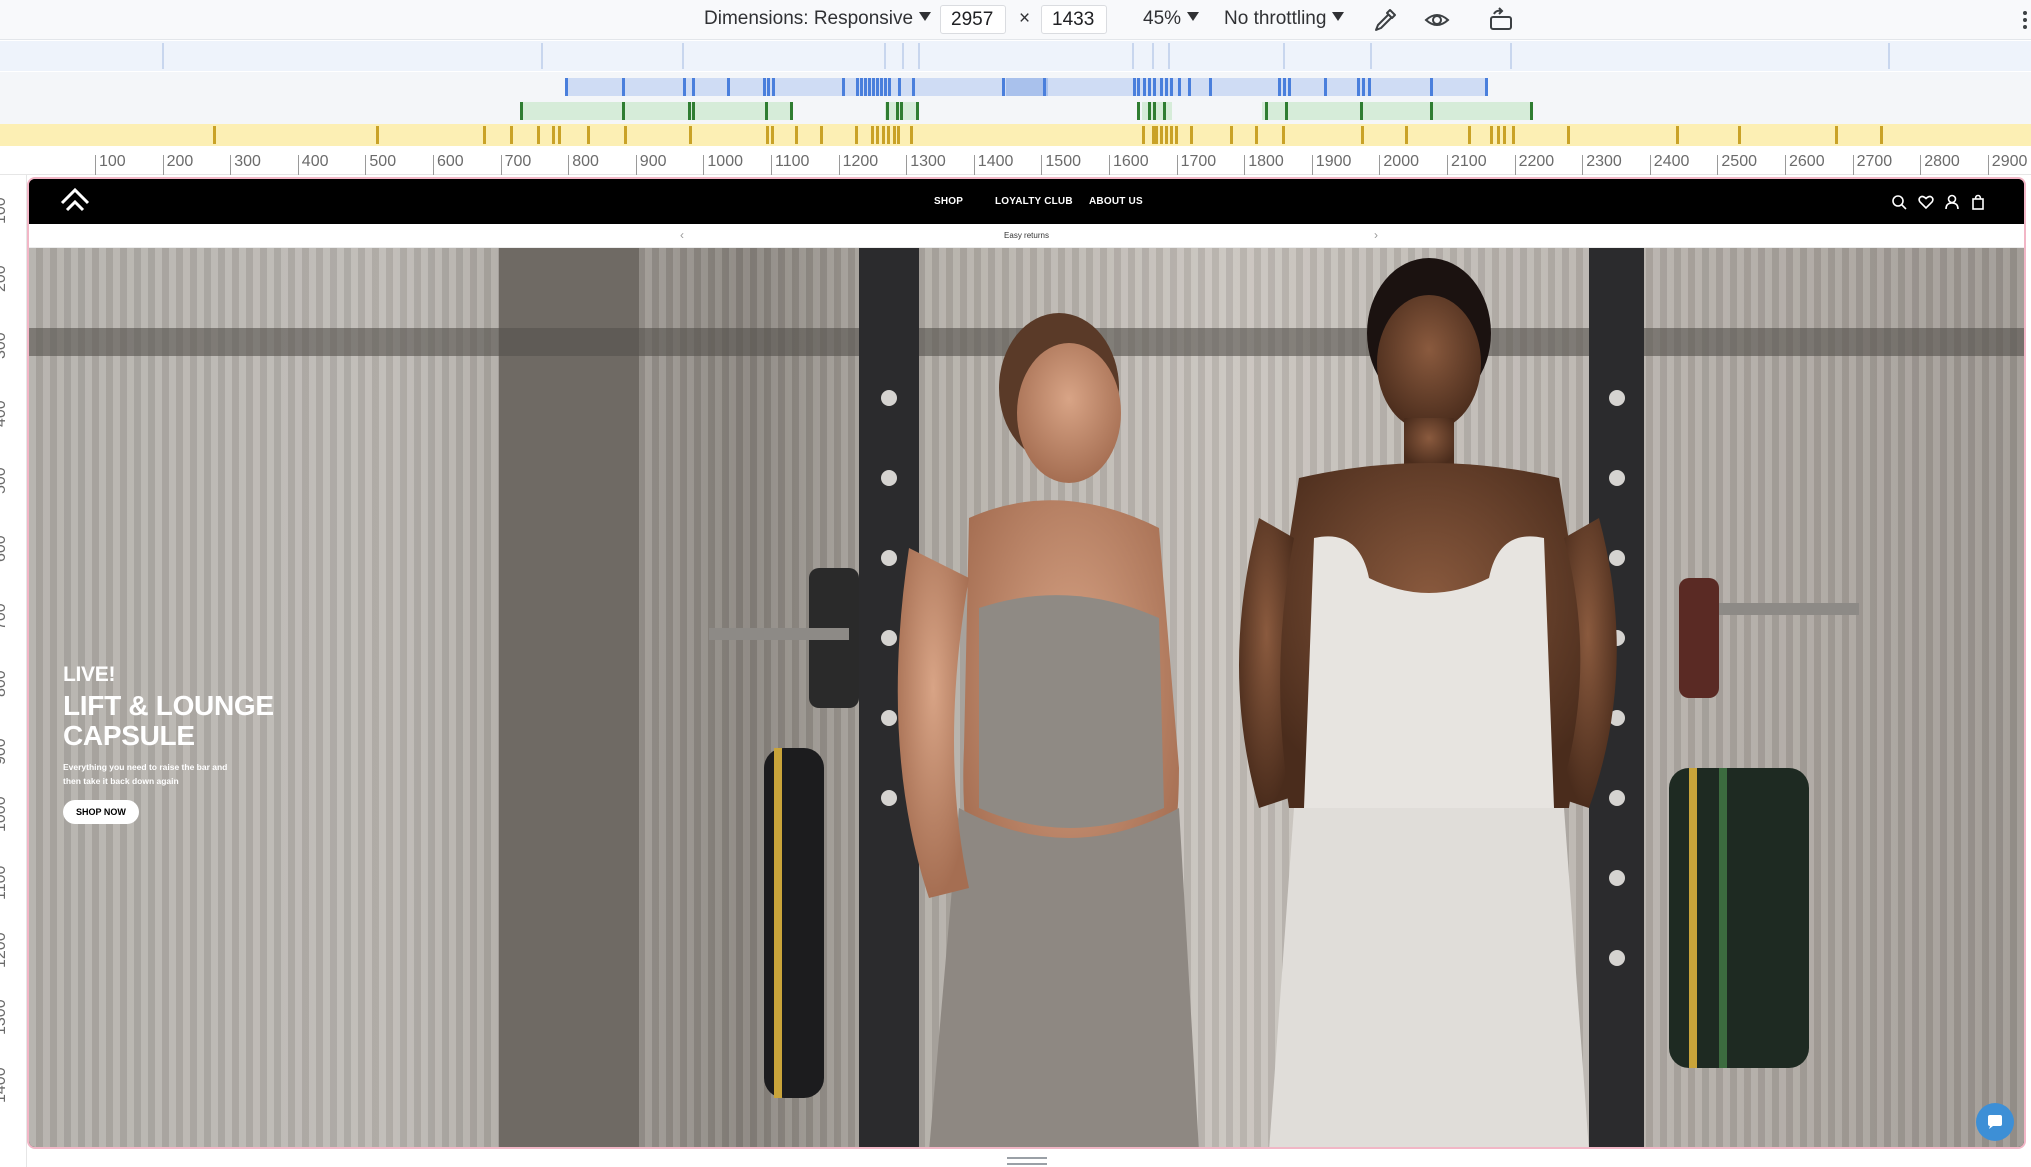  I want to click on height-input: 1433, so click(1074, 19).